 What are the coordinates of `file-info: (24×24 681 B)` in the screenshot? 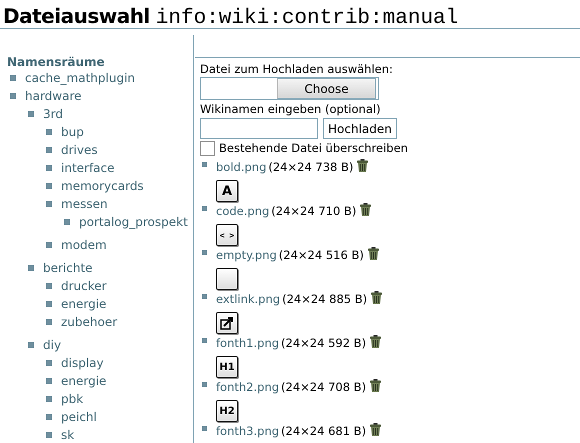 It's located at (323, 431).